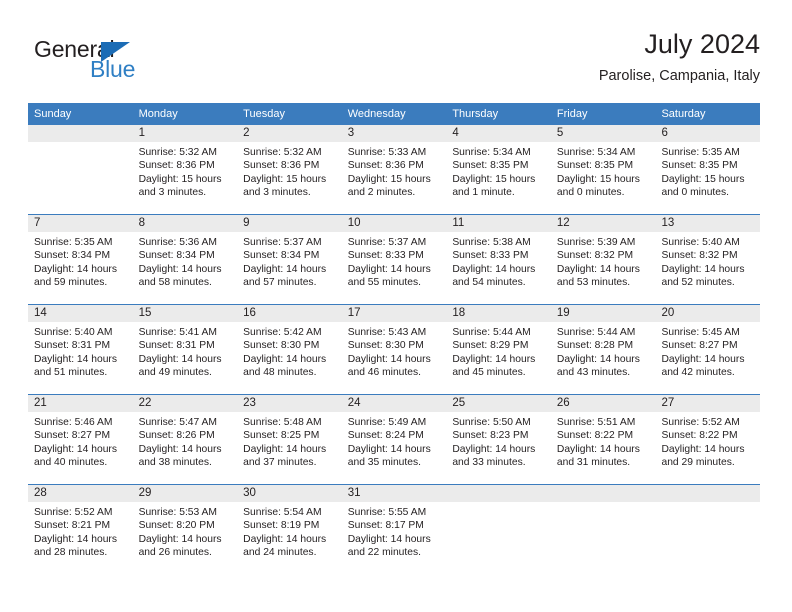 The width and height of the screenshot is (792, 612). Describe the element at coordinates (490, 346) in the screenshot. I see `day-sunset-line: Sunset: 8:29 PM` at that location.